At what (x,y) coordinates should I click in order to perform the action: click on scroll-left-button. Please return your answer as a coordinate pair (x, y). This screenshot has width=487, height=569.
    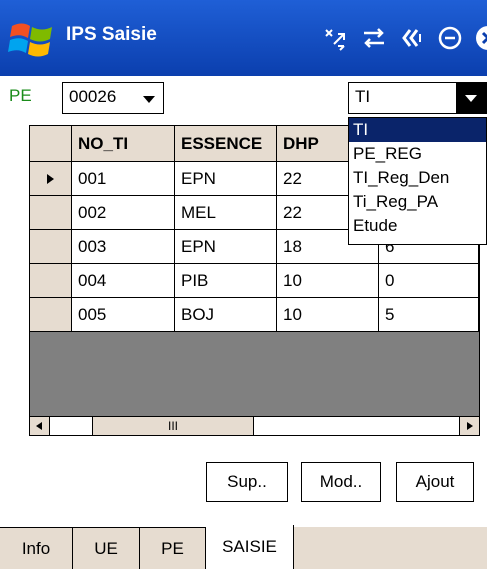
    Looking at the image, I should click on (40, 426).